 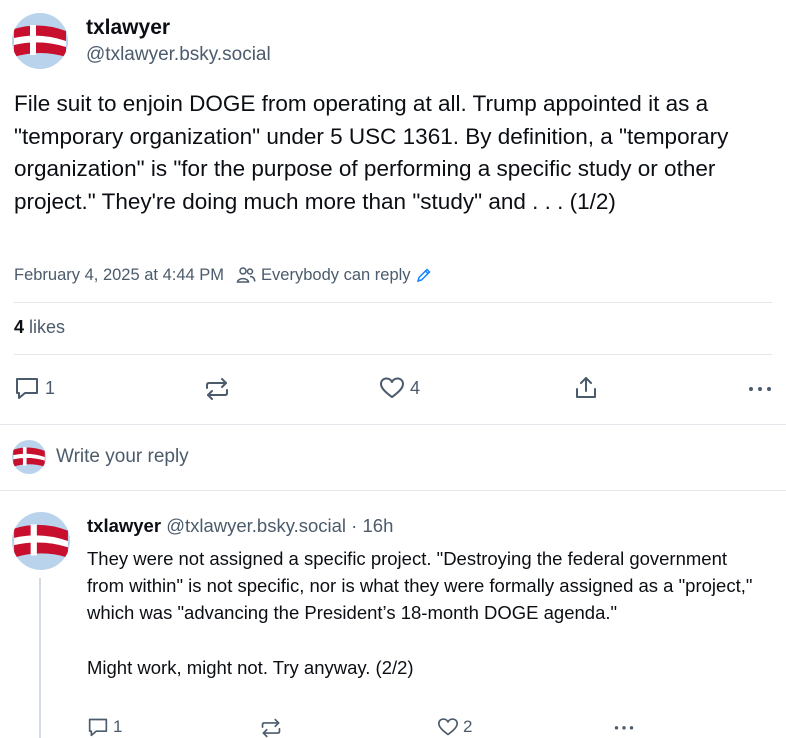 I want to click on reply-reply-count: 1, so click(x=118, y=726).